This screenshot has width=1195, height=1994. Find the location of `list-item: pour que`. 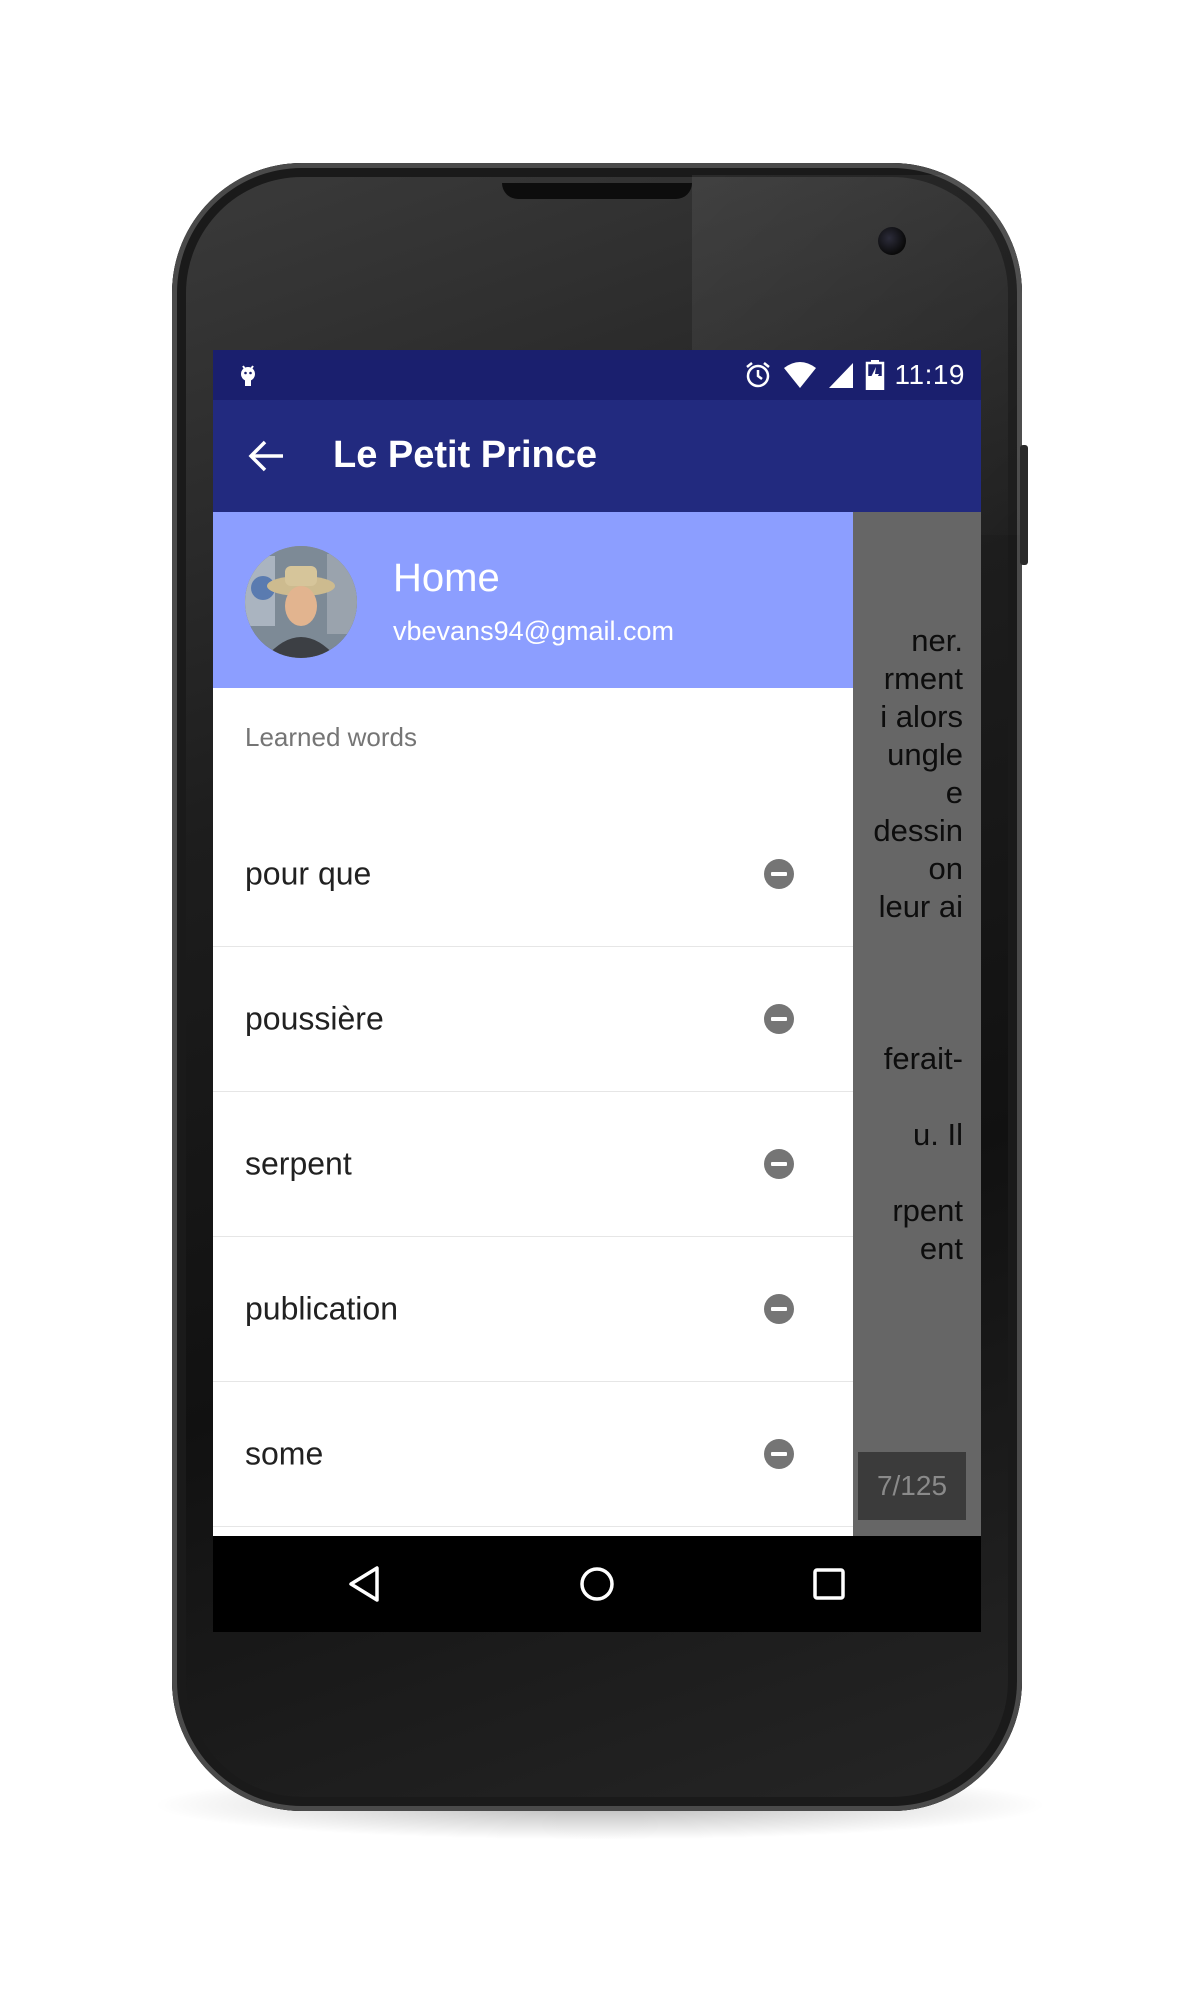

list-item: pour que is located at coordinates (533, 874).